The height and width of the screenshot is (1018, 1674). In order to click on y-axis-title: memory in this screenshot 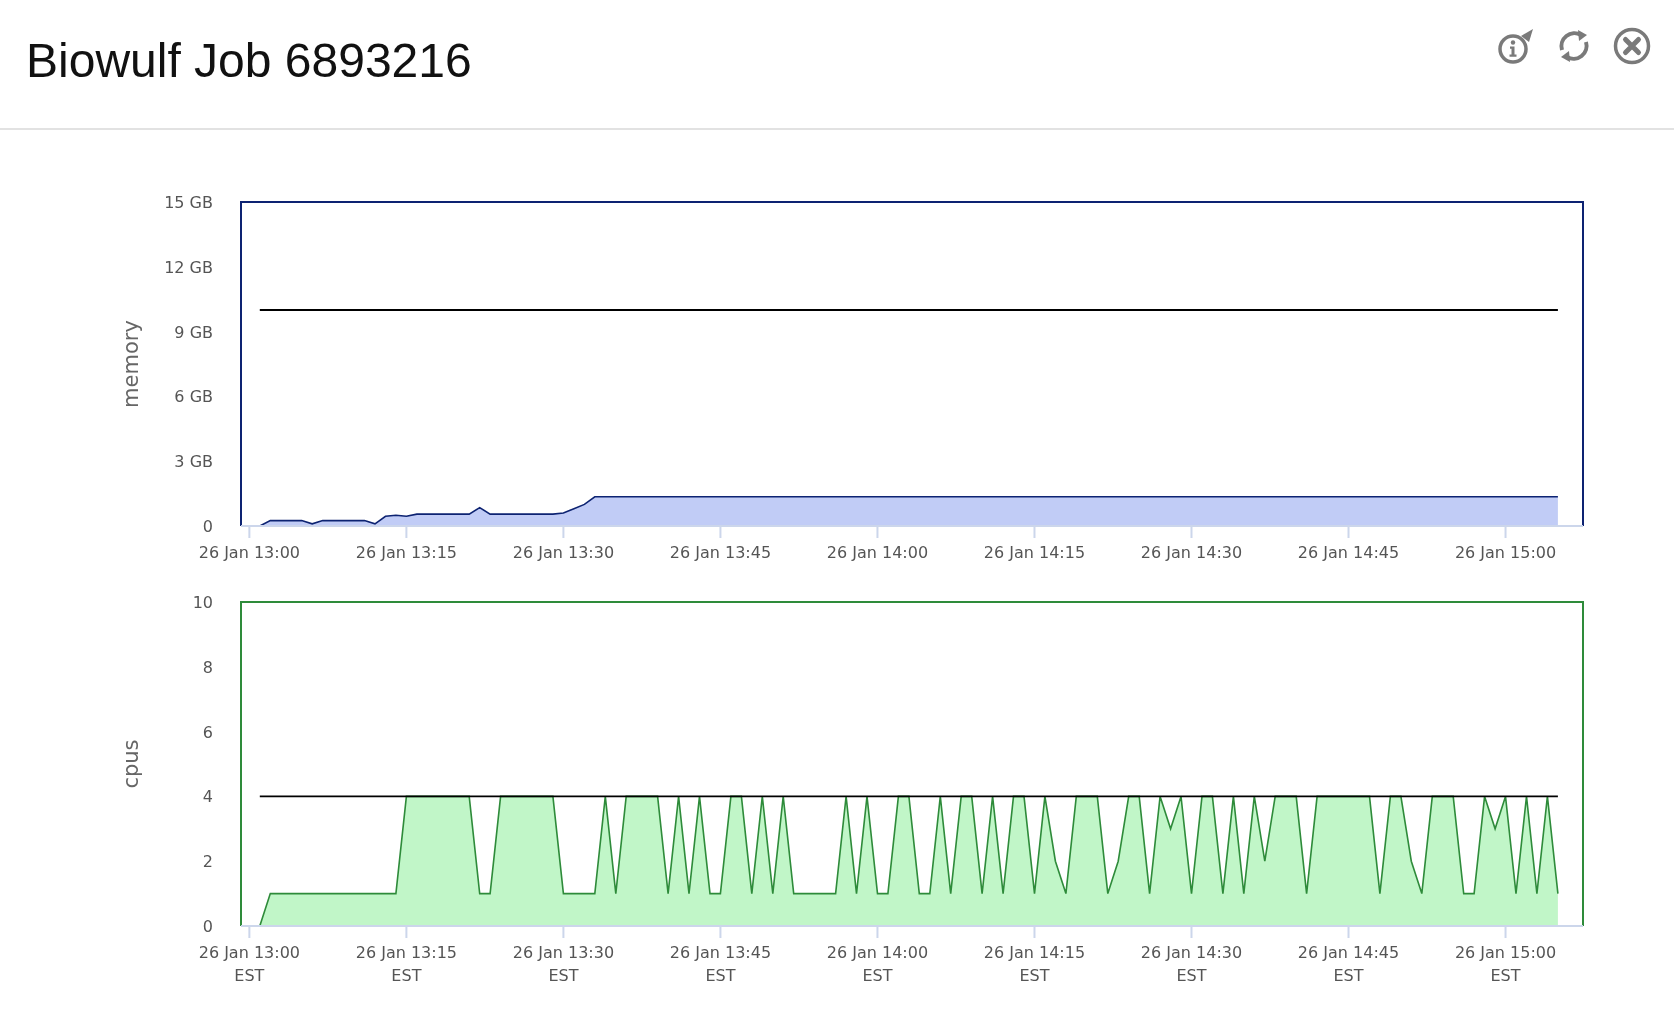, I will do `click(131, 364)`.